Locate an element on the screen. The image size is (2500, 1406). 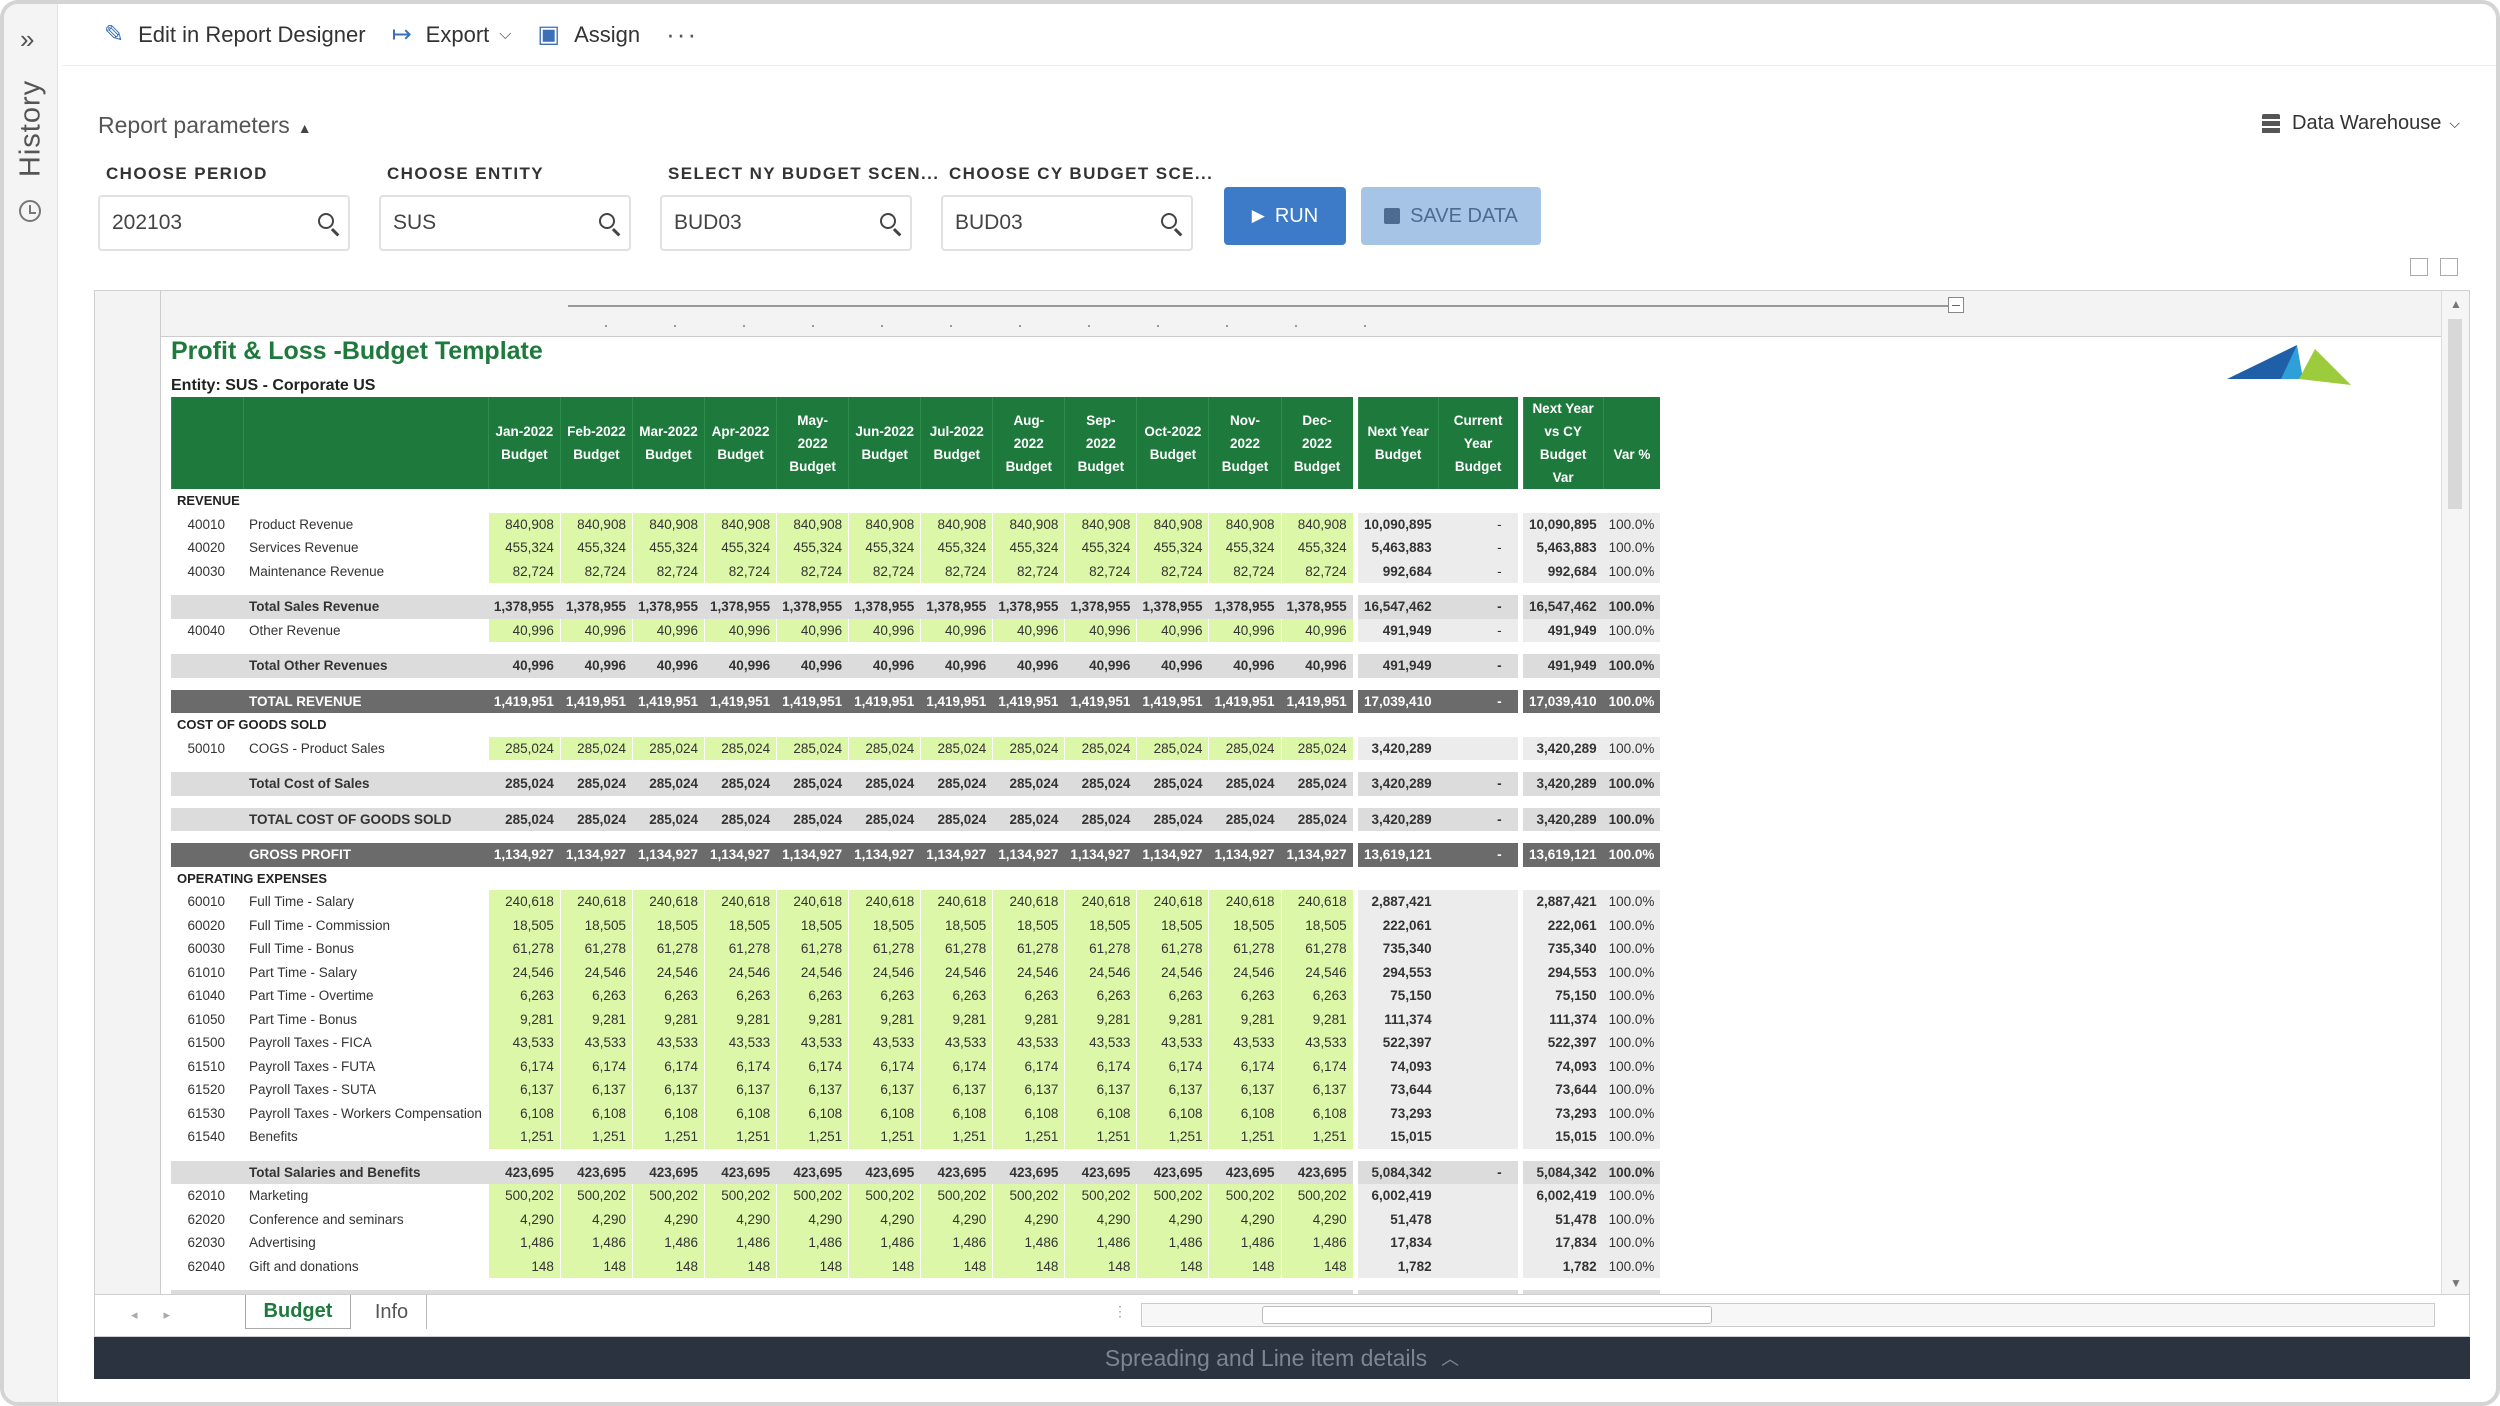
tab-budget: Budget is located at coordinates (298, 1312).